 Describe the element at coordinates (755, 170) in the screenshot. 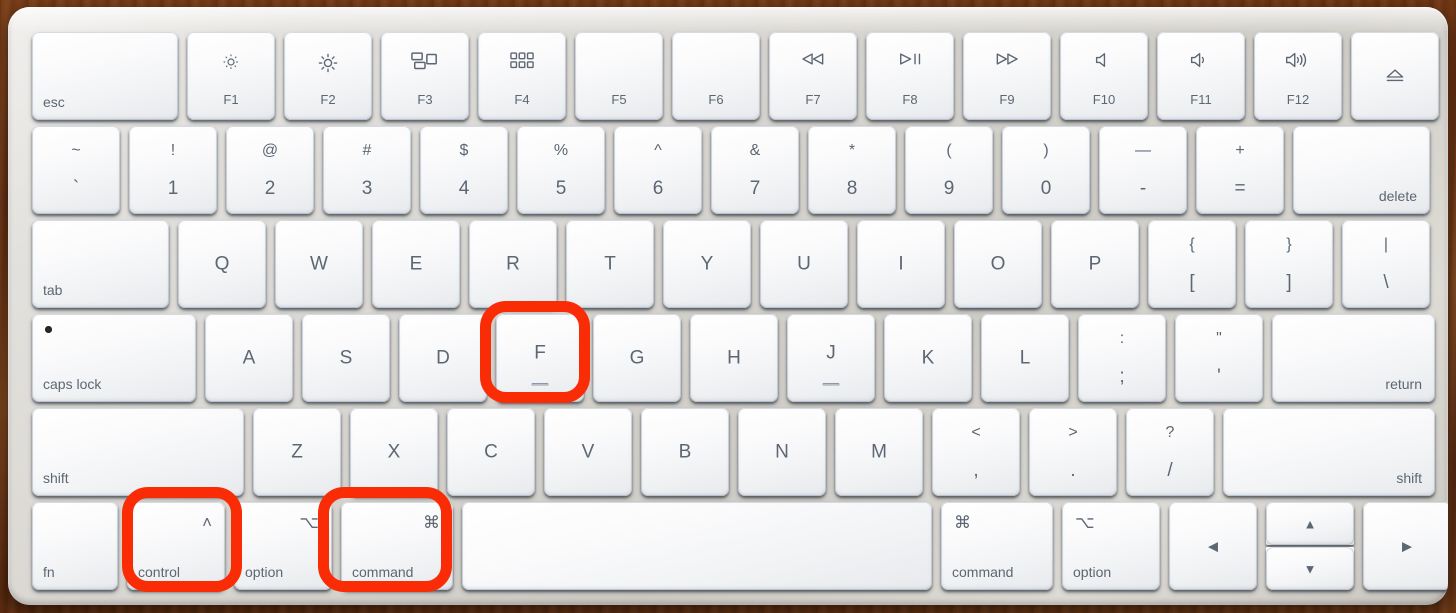

I see `key-7: & 7` at that location.